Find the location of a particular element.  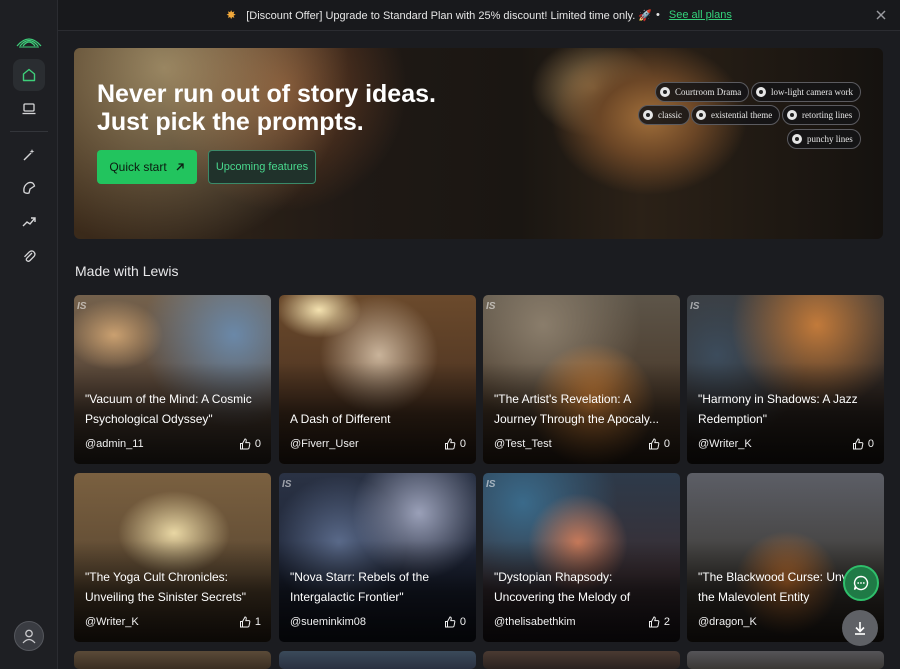

quick-start-button: Quick start is located at coordinates (147, 167).